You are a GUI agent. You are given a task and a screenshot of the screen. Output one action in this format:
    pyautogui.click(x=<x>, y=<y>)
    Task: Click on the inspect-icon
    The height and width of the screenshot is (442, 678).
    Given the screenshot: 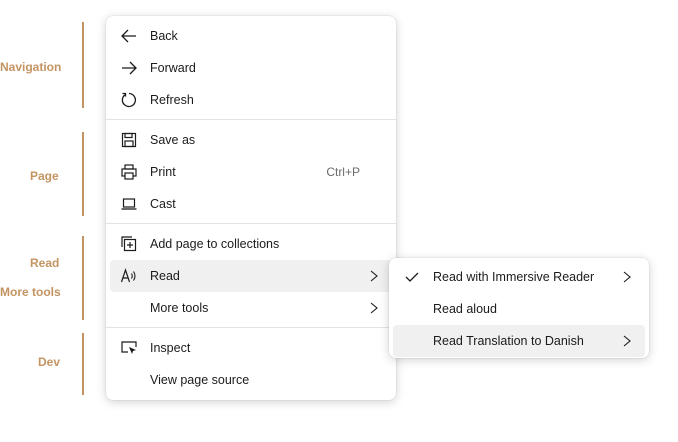 What is the action you would take?
    pyautogui.click(x=129, y=348)
    